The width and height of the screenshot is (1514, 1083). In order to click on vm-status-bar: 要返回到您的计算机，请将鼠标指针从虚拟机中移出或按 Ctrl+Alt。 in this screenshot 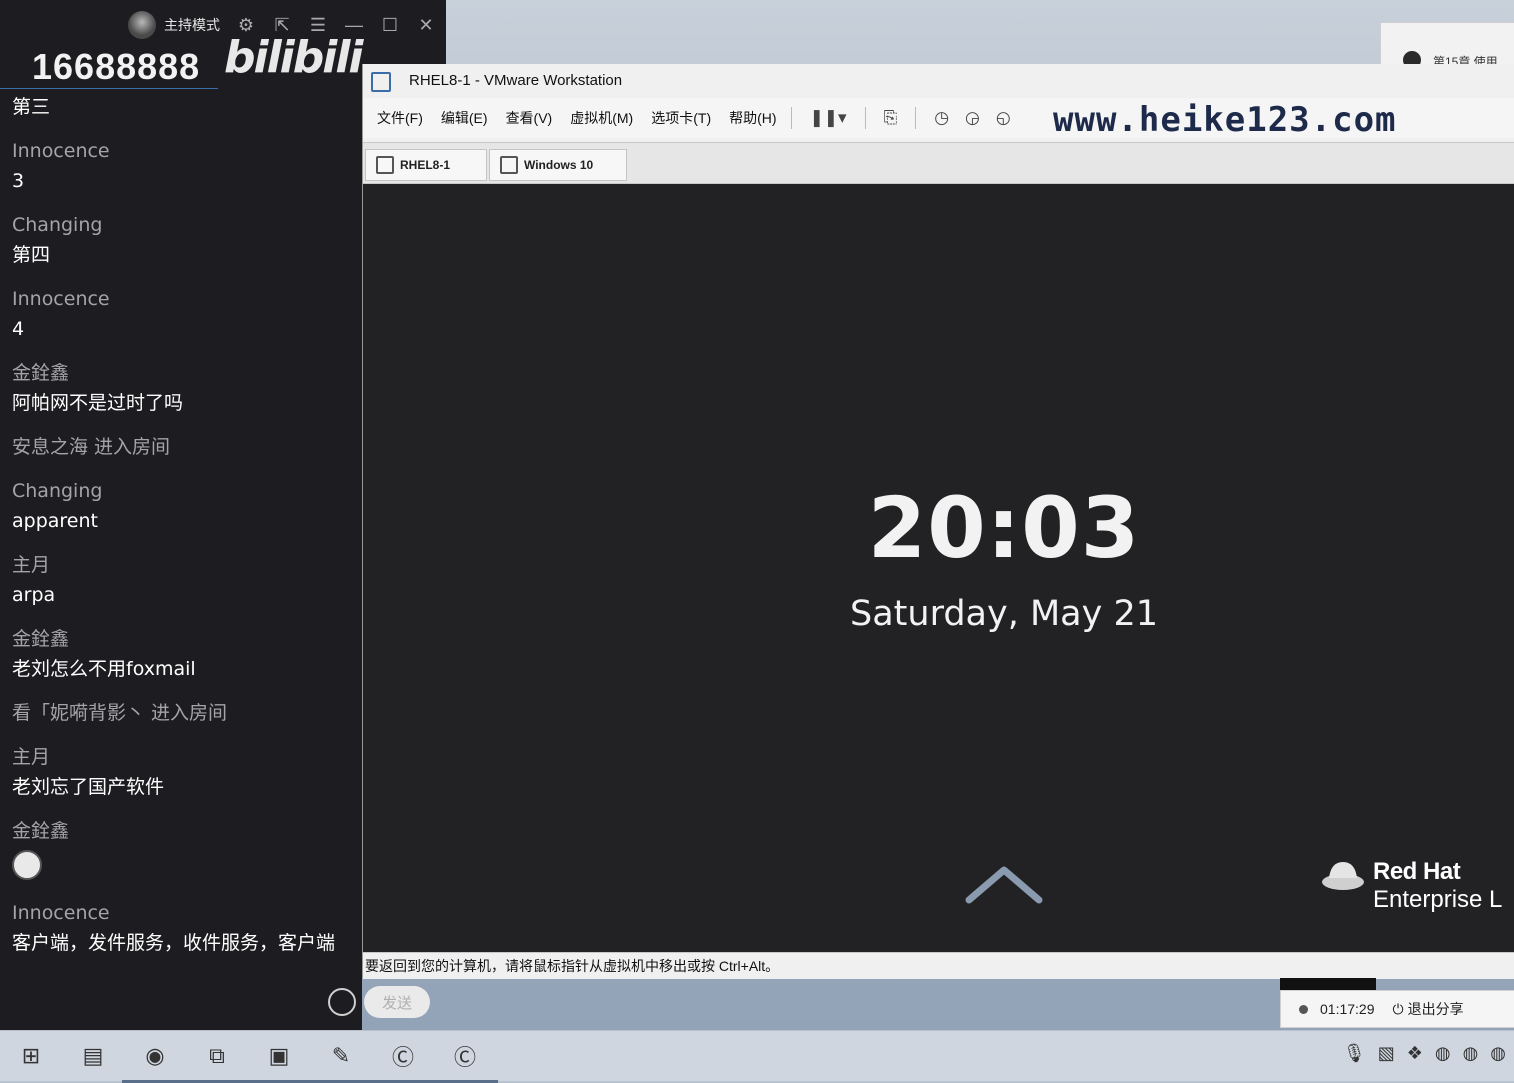, I will do `click(938, 965)`.